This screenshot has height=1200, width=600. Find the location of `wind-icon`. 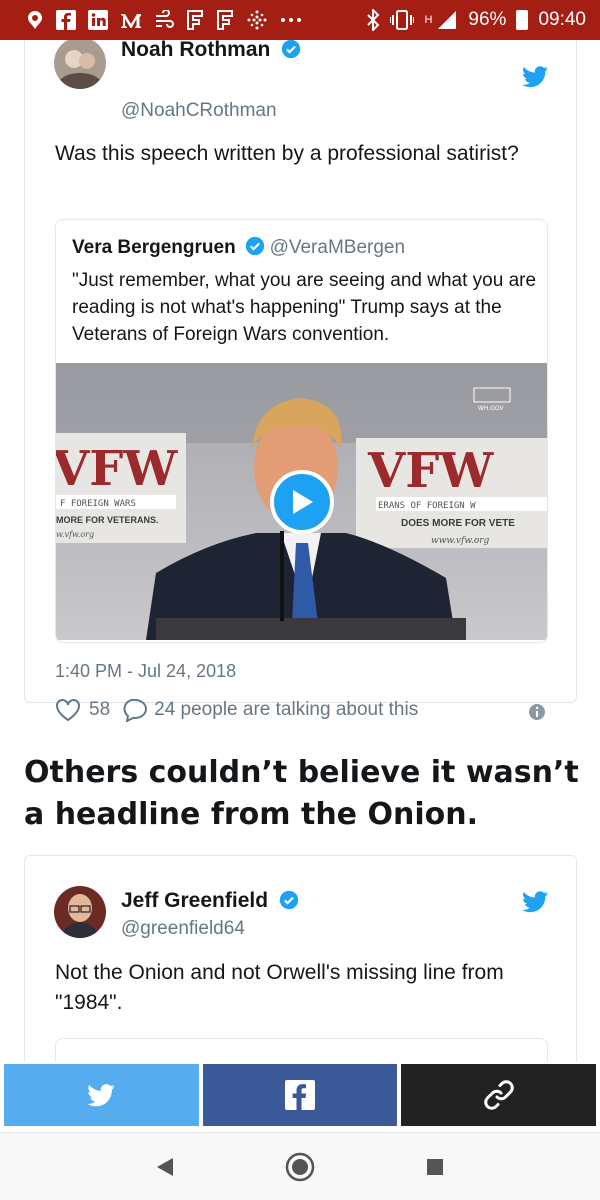

wind-icon is located at coordinates (165, 19).